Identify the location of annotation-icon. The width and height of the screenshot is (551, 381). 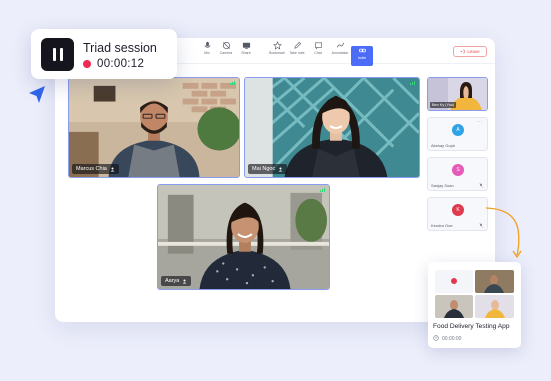
(340, 45).